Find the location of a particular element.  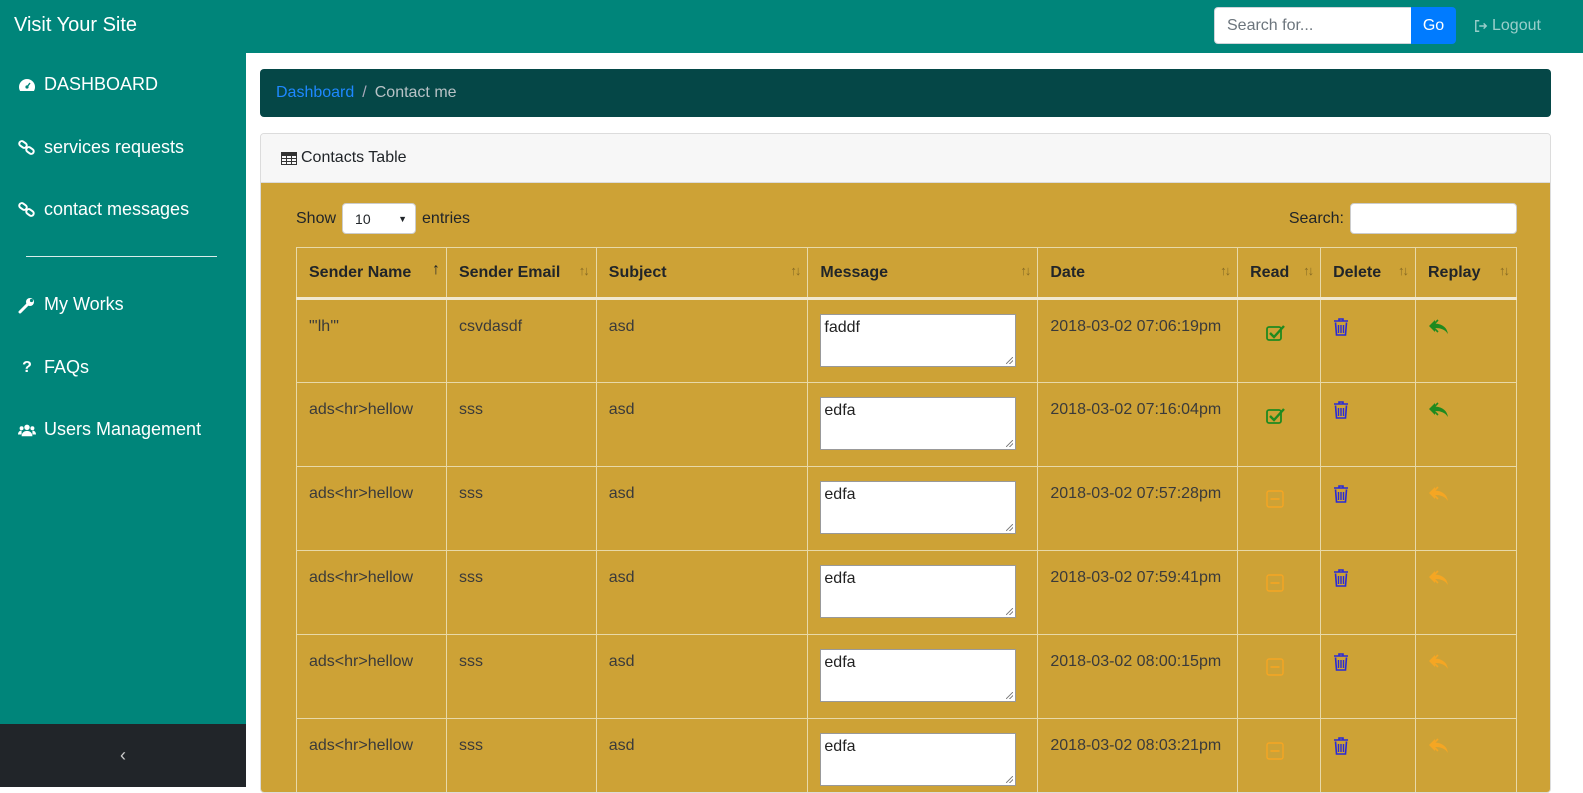

sidebar-divider is located at coordinates (121, 256).